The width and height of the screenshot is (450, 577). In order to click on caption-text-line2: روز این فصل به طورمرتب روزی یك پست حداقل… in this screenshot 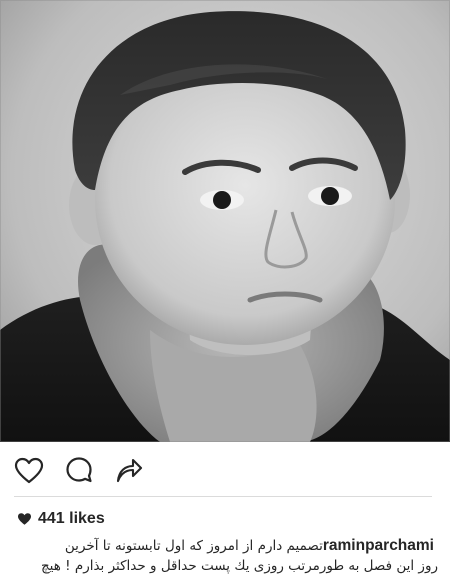, I will do `click(239, 566)`.